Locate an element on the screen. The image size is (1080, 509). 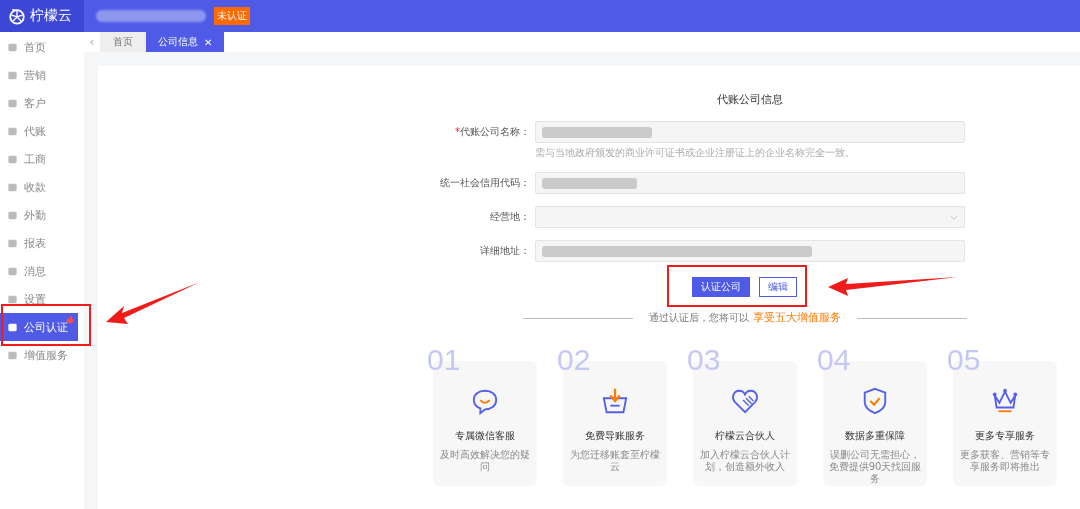
service-title: 更多专享服务 is located at coordinates (1005, 436).